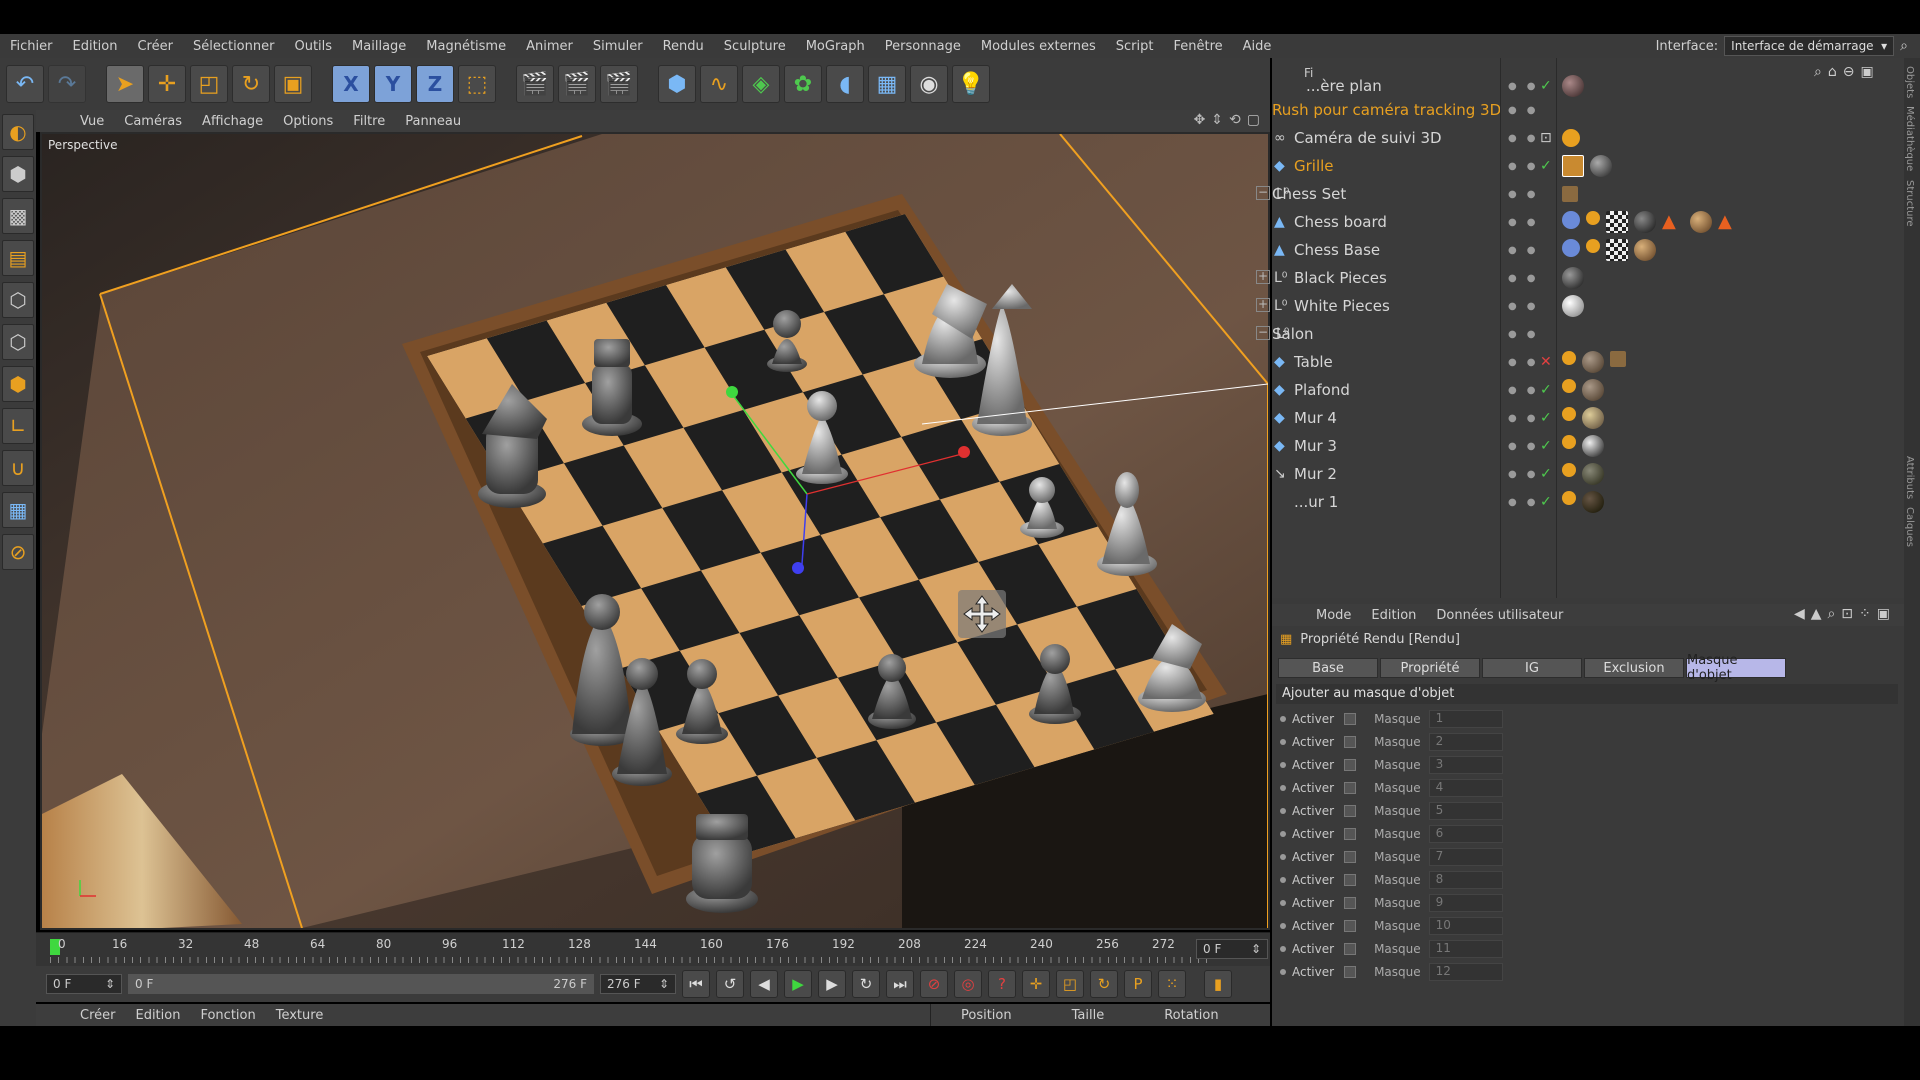 The image size is (1920, 1080). What do you see at coordinates (1569, 442) in the screenshot?
I see `uvw-tag-icon` at bounding box center [1569, 442].